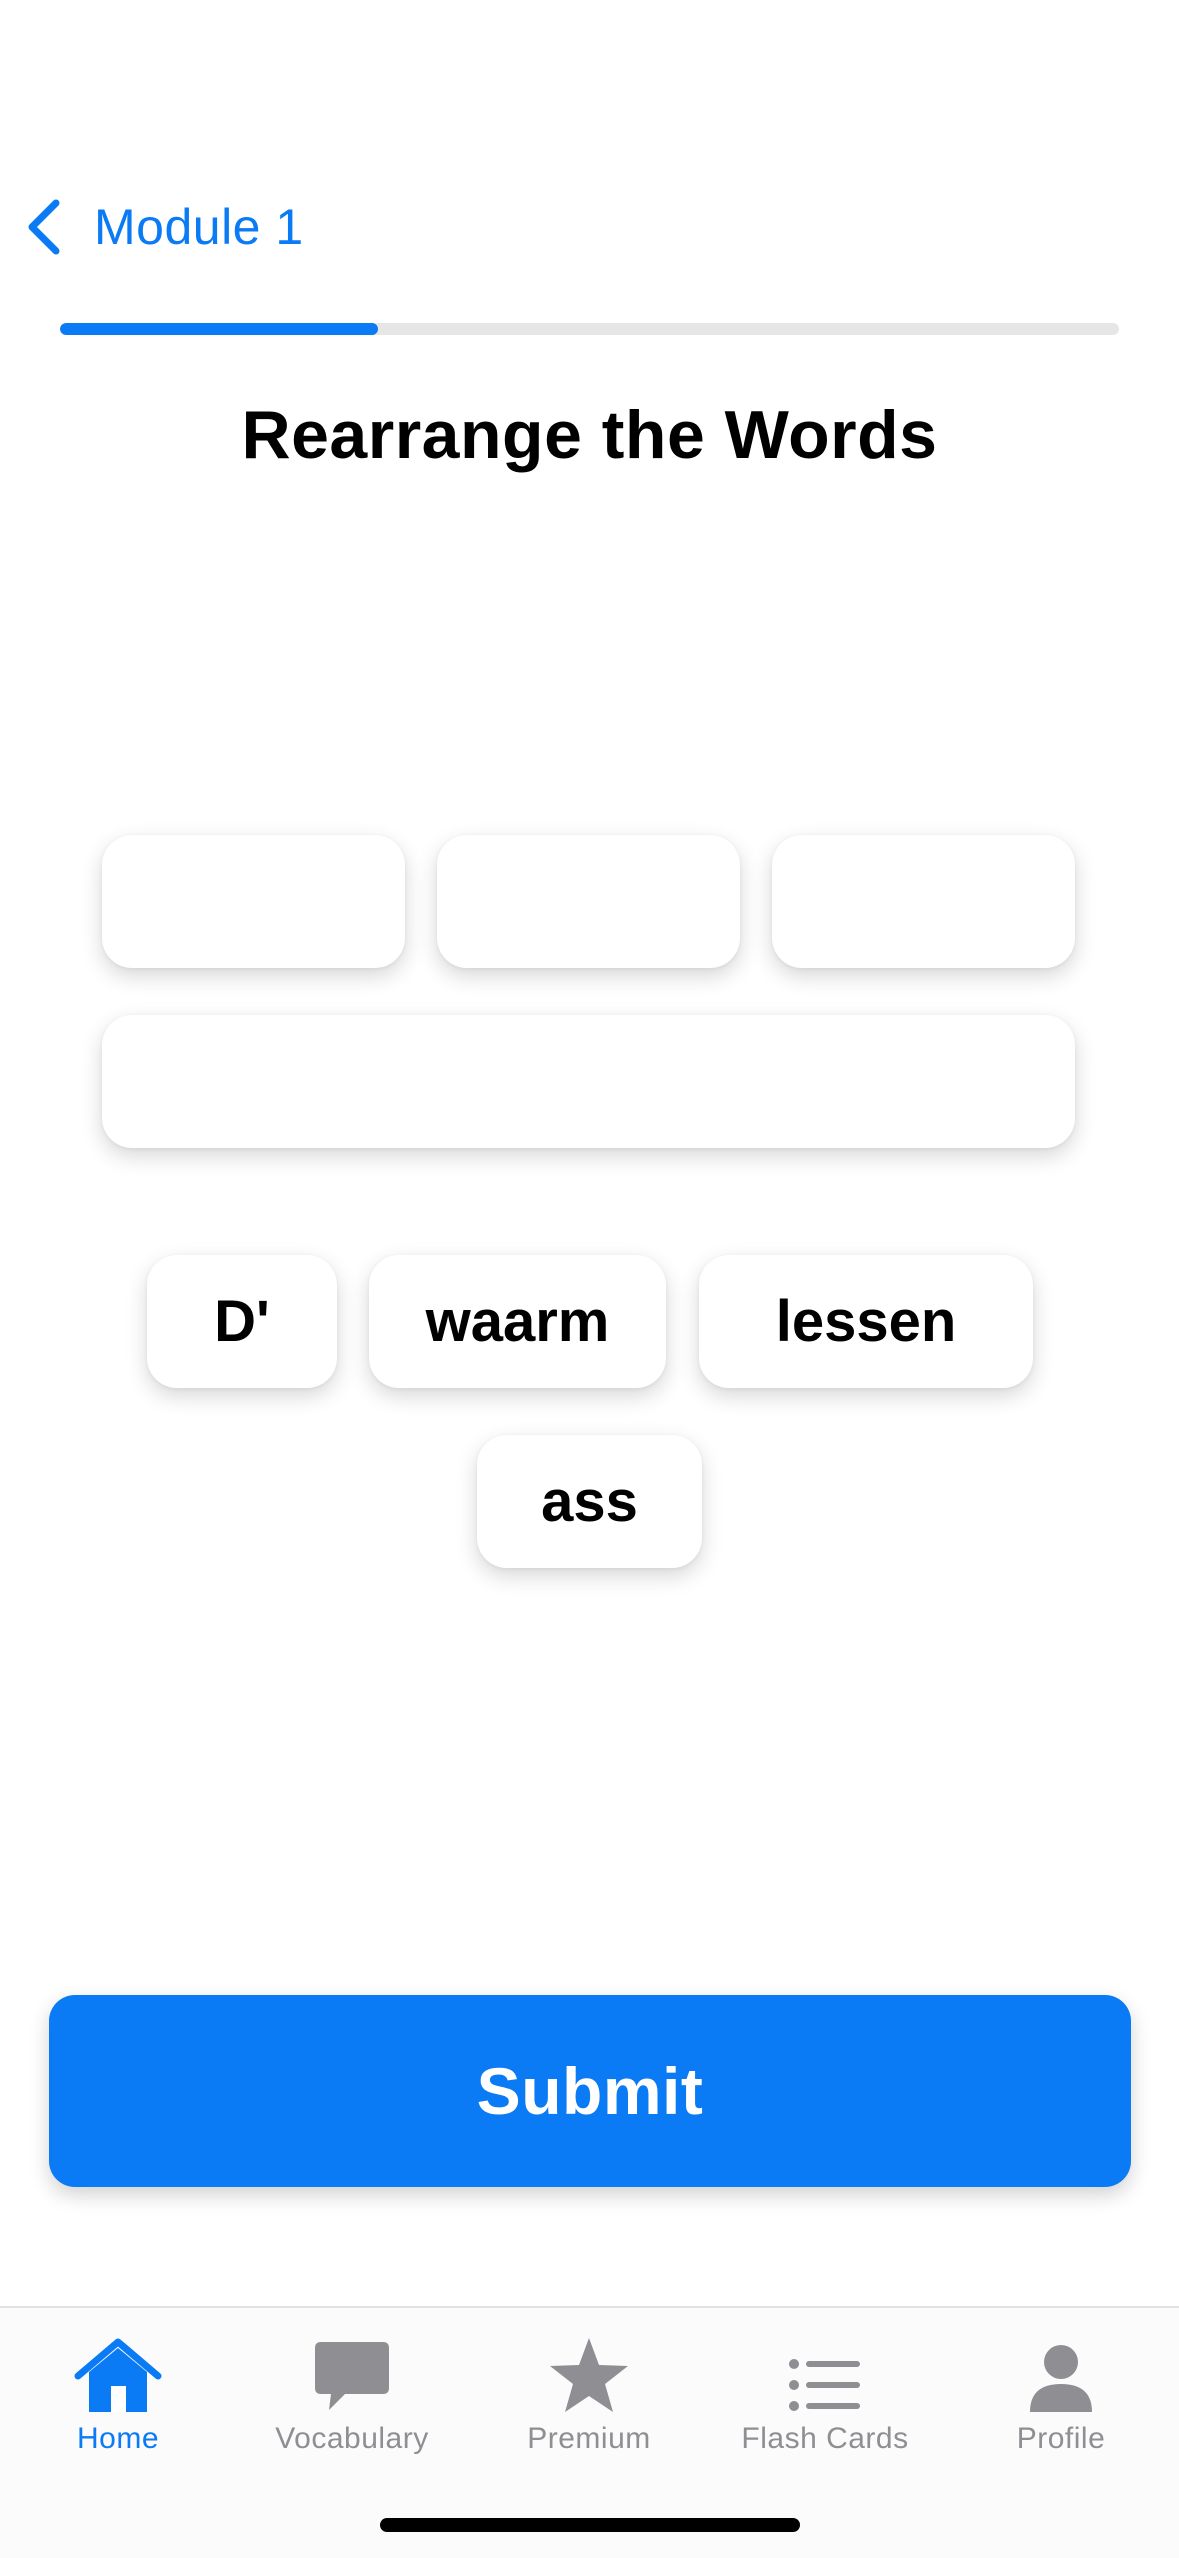 The image size is (1179, 2558). I want to click on tab-label: Vocabulary, so click(352, 2438).